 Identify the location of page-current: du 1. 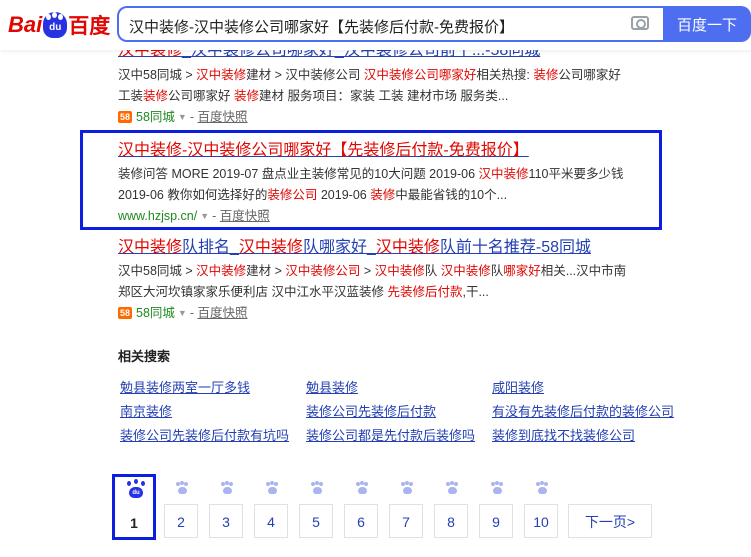
(134, 507).